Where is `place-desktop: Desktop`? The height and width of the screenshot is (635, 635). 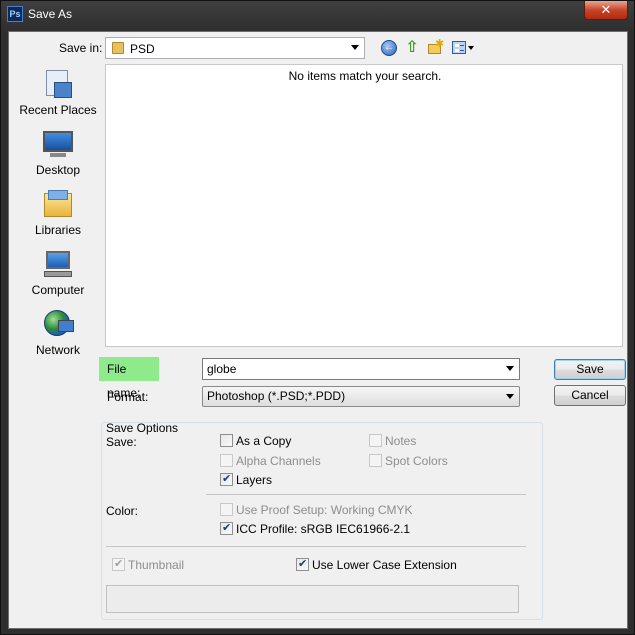 place-desktop: Desktop is located at coordinates (58, 154).